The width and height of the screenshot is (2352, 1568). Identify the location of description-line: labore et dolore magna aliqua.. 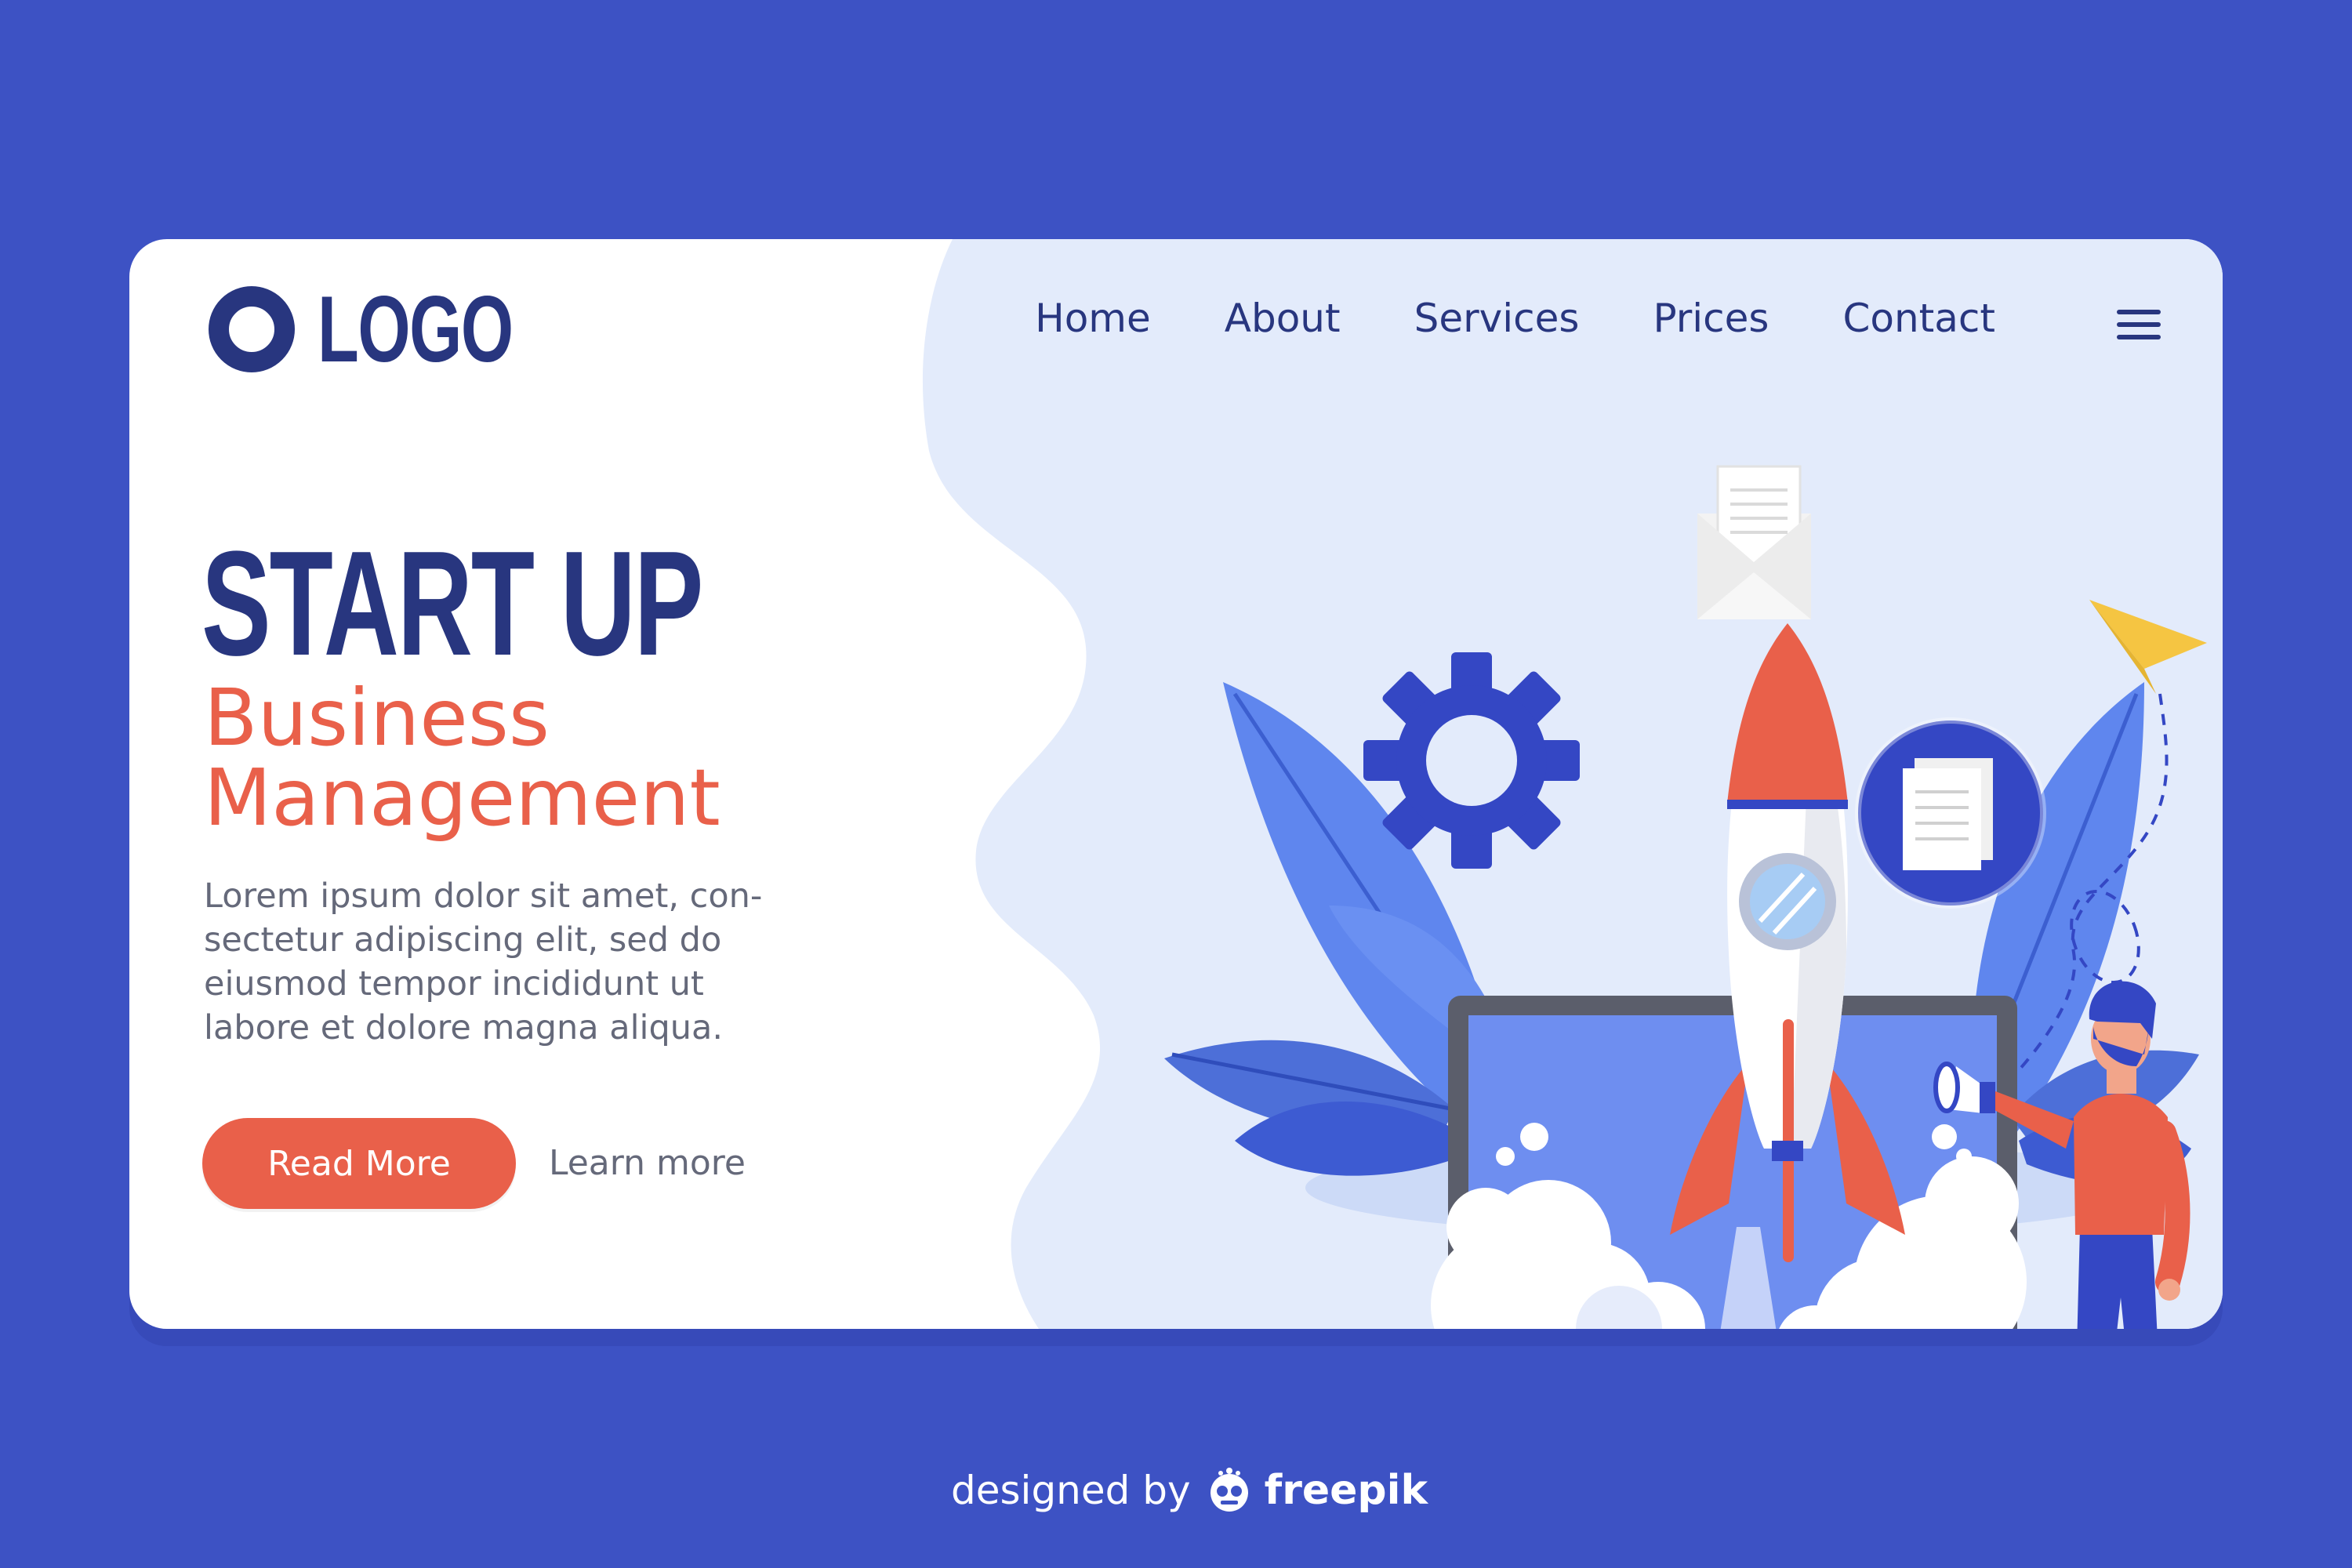
(464, 1027).